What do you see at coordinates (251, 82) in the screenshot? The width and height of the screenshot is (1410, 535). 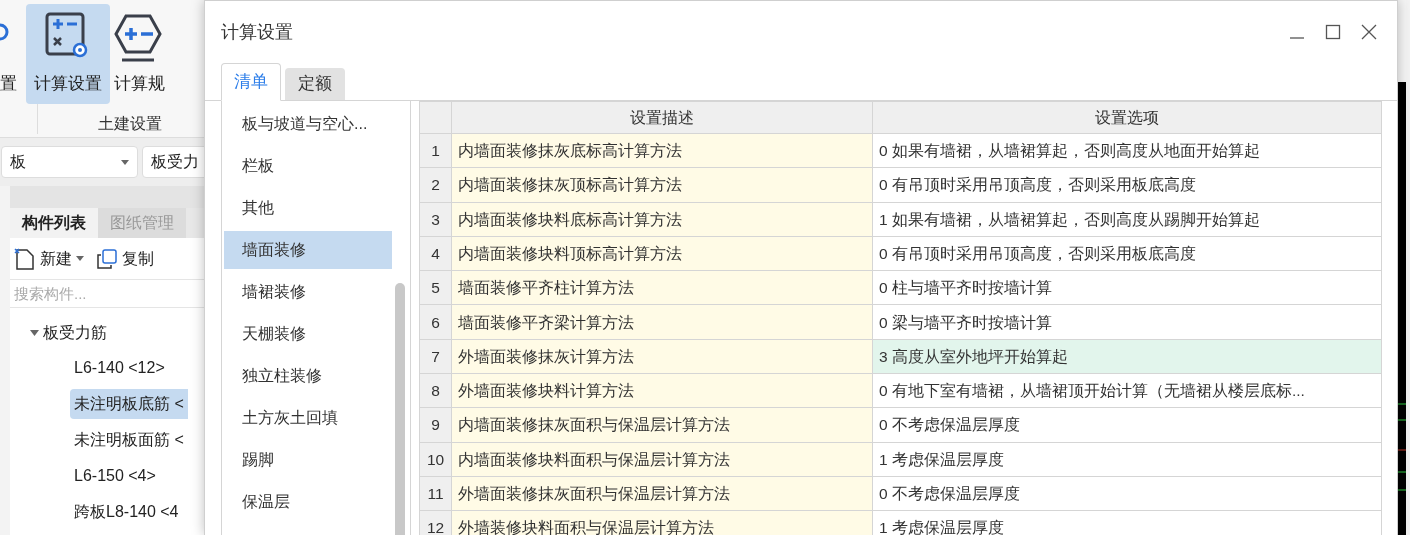 I see `dialog-tab: 清单` at bounding box center [251, 82].